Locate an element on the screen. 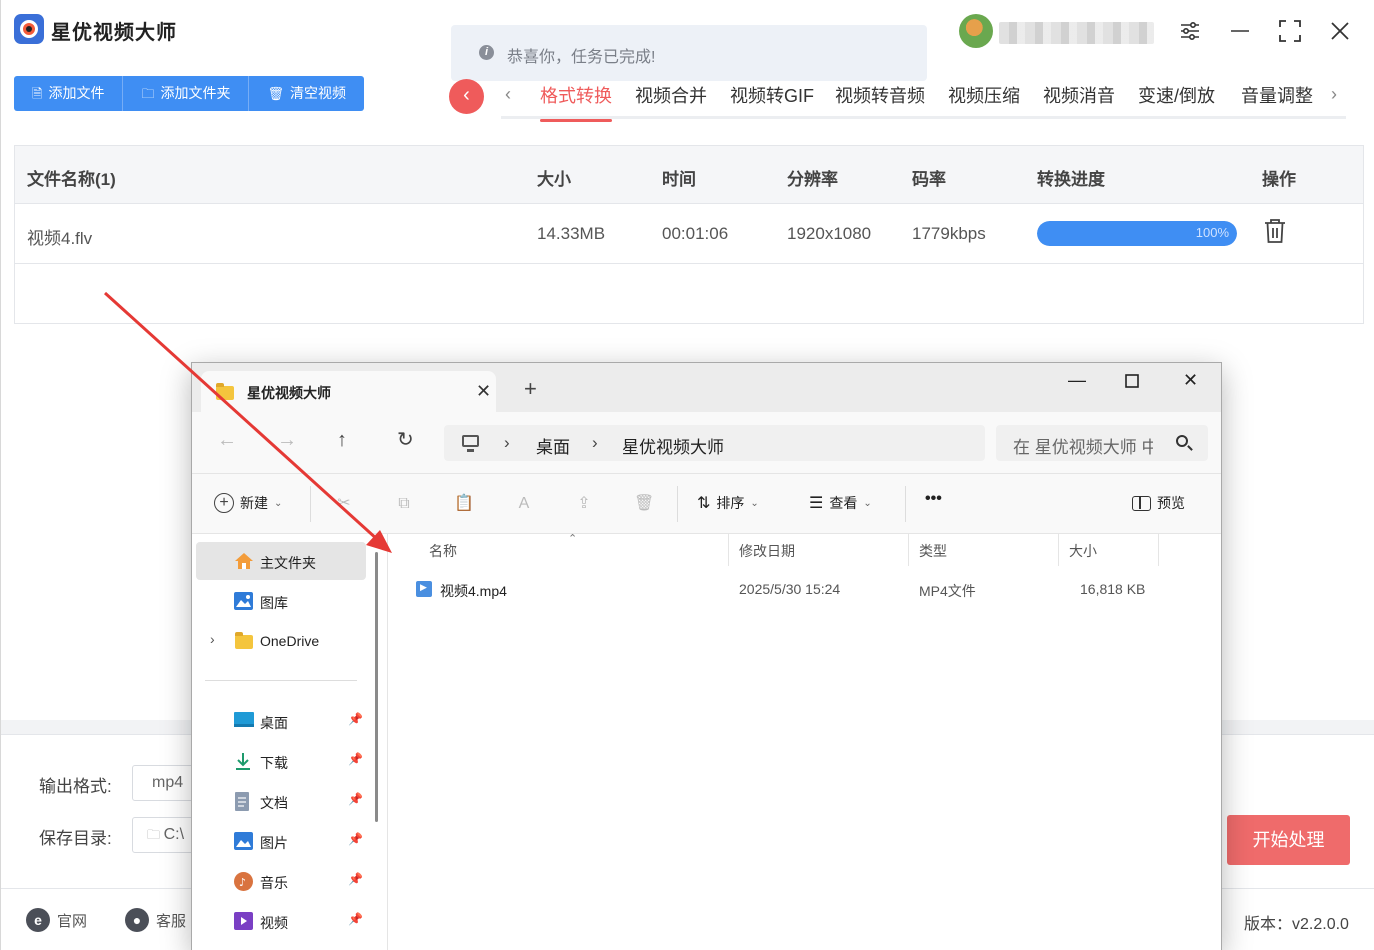 This screenshot has width=1374, height=950. file-row: 视频4.mp4 2025/5/30 15:24 MP4文件 16,818 KB is located at coordinates (804, 590).